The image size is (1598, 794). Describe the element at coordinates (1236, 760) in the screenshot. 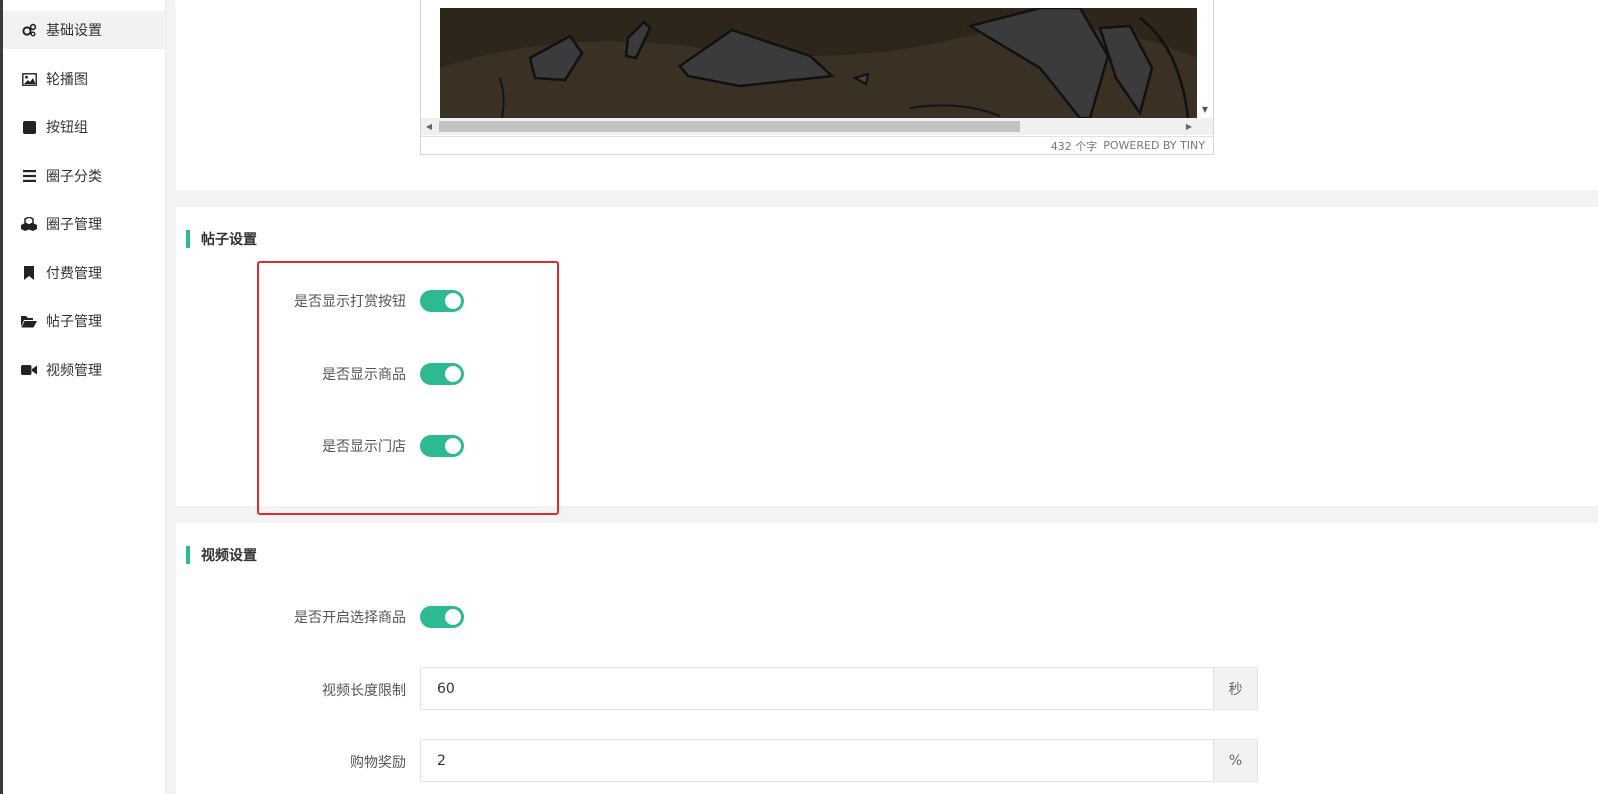

I see `percent-unit-addon: %` at that location.